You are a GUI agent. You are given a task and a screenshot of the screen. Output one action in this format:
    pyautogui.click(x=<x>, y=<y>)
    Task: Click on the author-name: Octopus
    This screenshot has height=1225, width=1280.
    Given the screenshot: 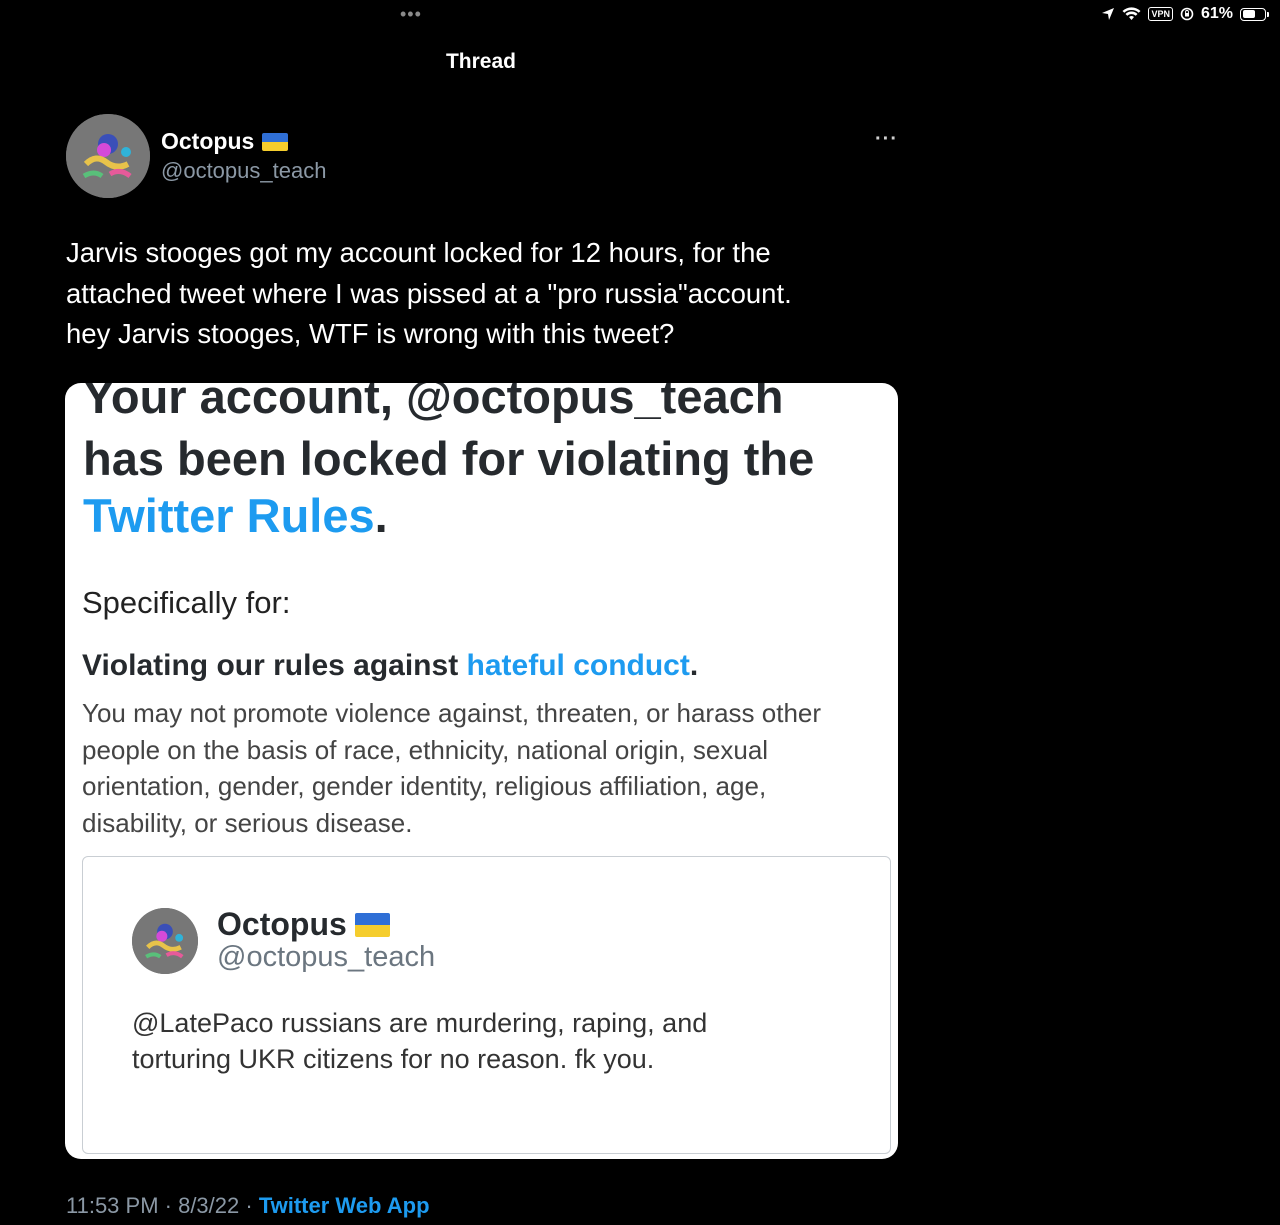 What is the action you would take?
    pyautogui.click(x=225, y=141)
    